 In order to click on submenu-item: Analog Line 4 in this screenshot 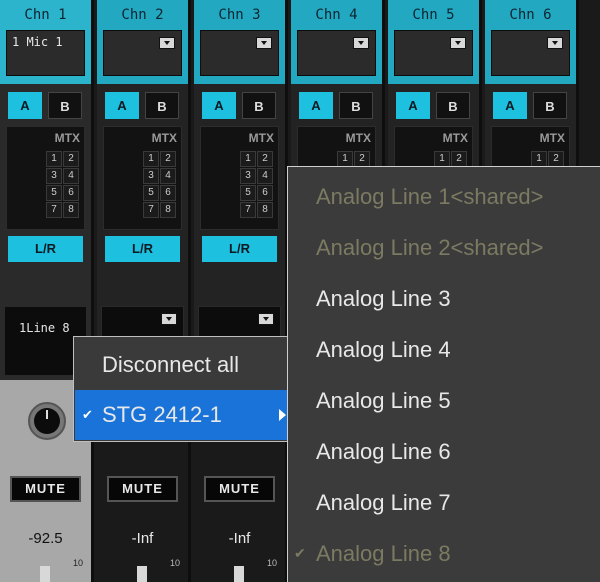, I will do `click(444, 349)`.